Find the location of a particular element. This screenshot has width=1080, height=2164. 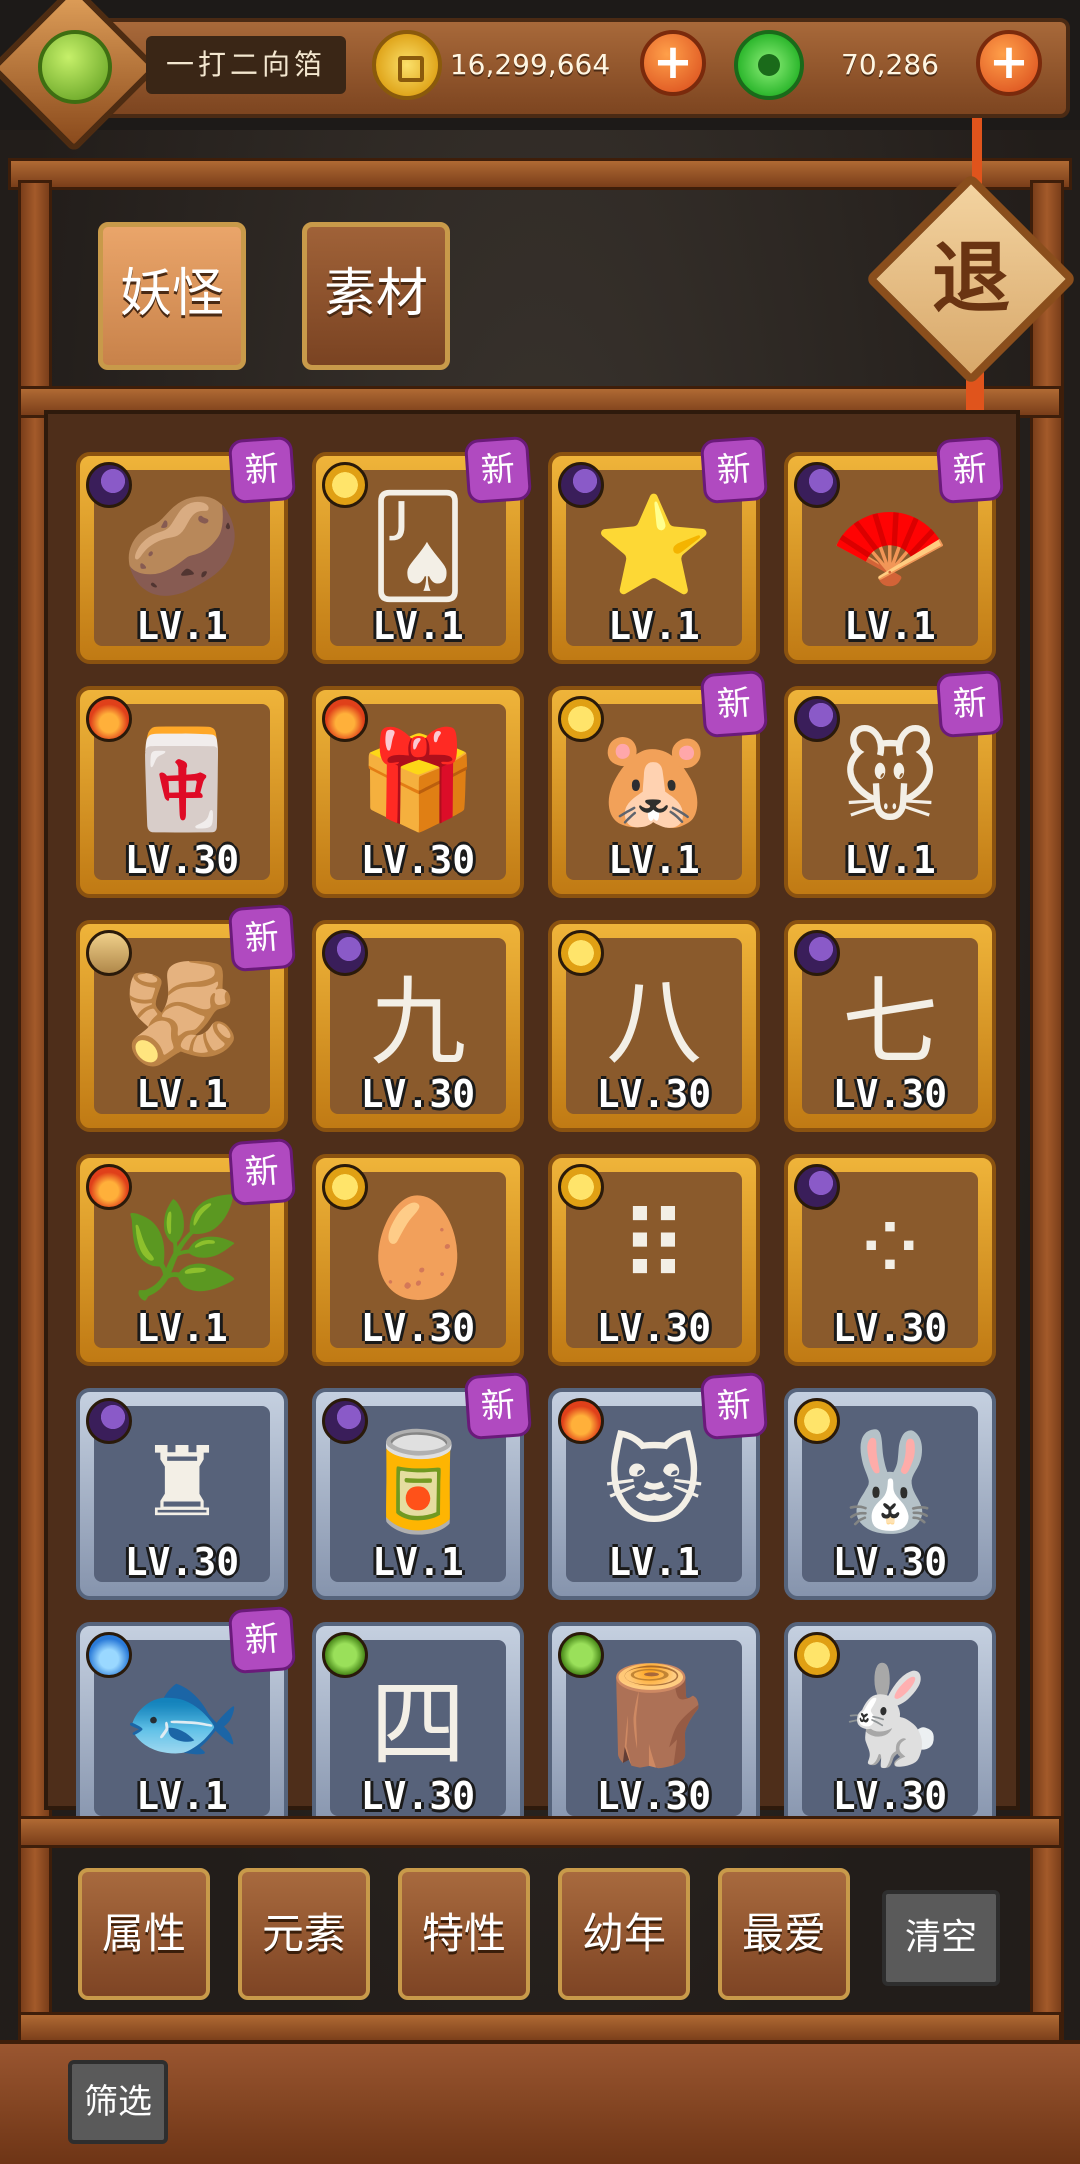

filter-trait-button: 特性 is located at coordinates (464, 1934).